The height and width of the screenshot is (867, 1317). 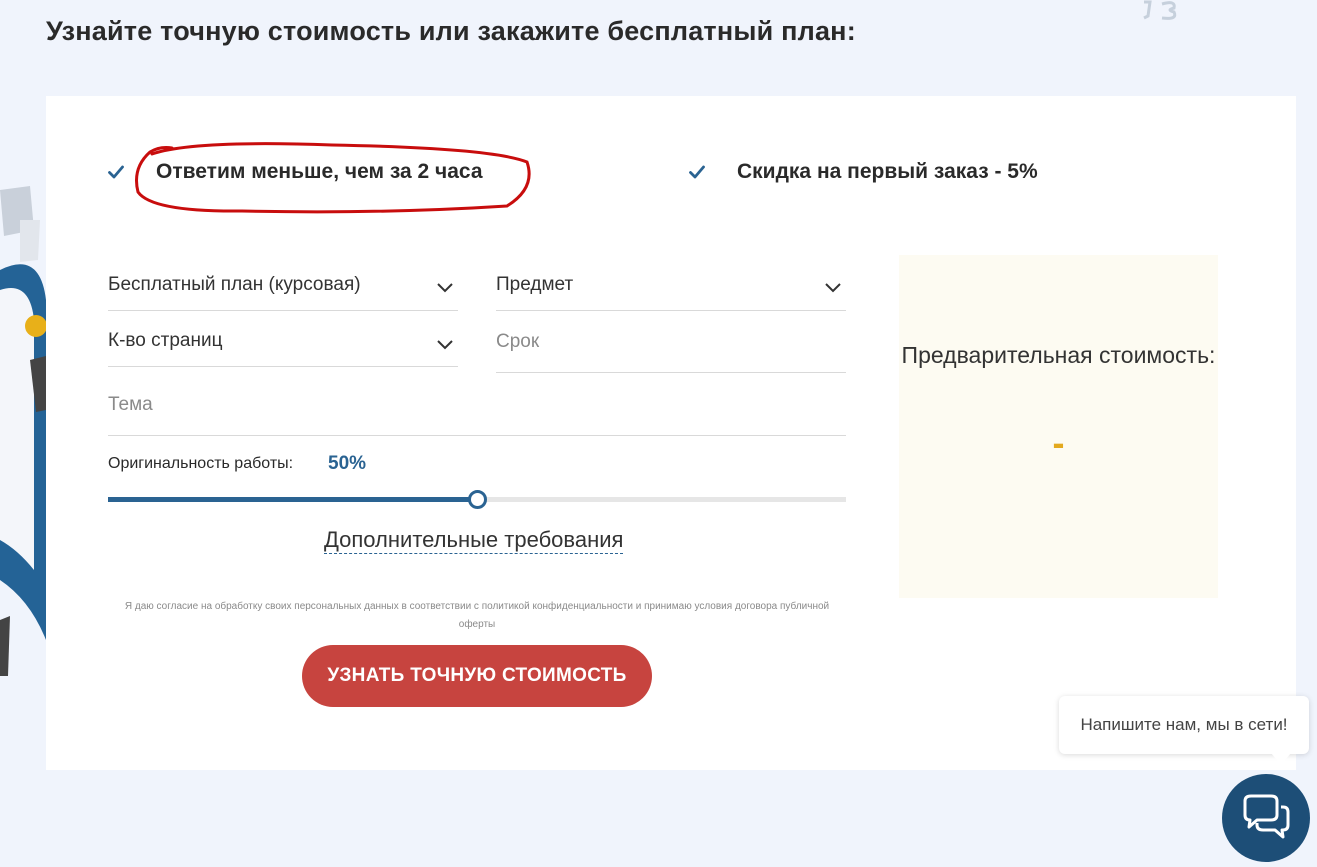 I want to click on originality-slider, so click(x=477, y=499).